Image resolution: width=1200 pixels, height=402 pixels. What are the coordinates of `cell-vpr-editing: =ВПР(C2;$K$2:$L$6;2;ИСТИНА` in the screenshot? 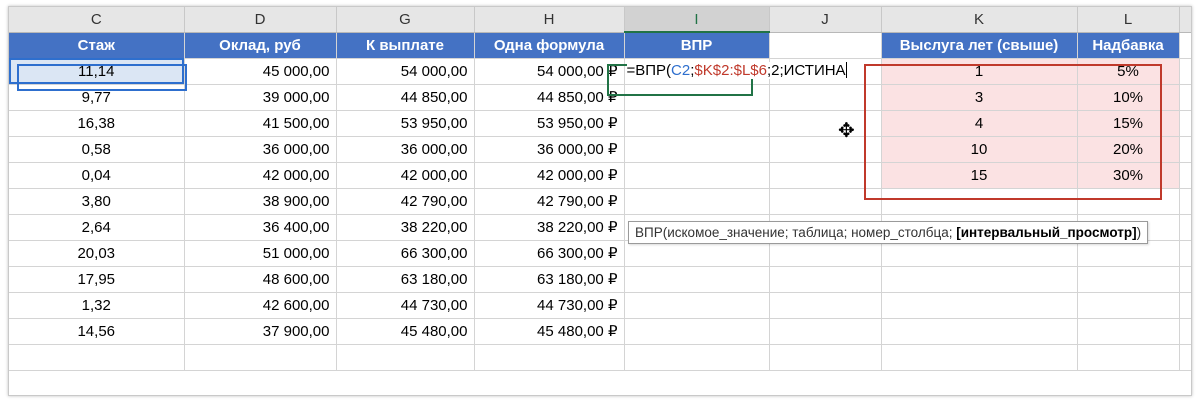 It's located at (736, 71).